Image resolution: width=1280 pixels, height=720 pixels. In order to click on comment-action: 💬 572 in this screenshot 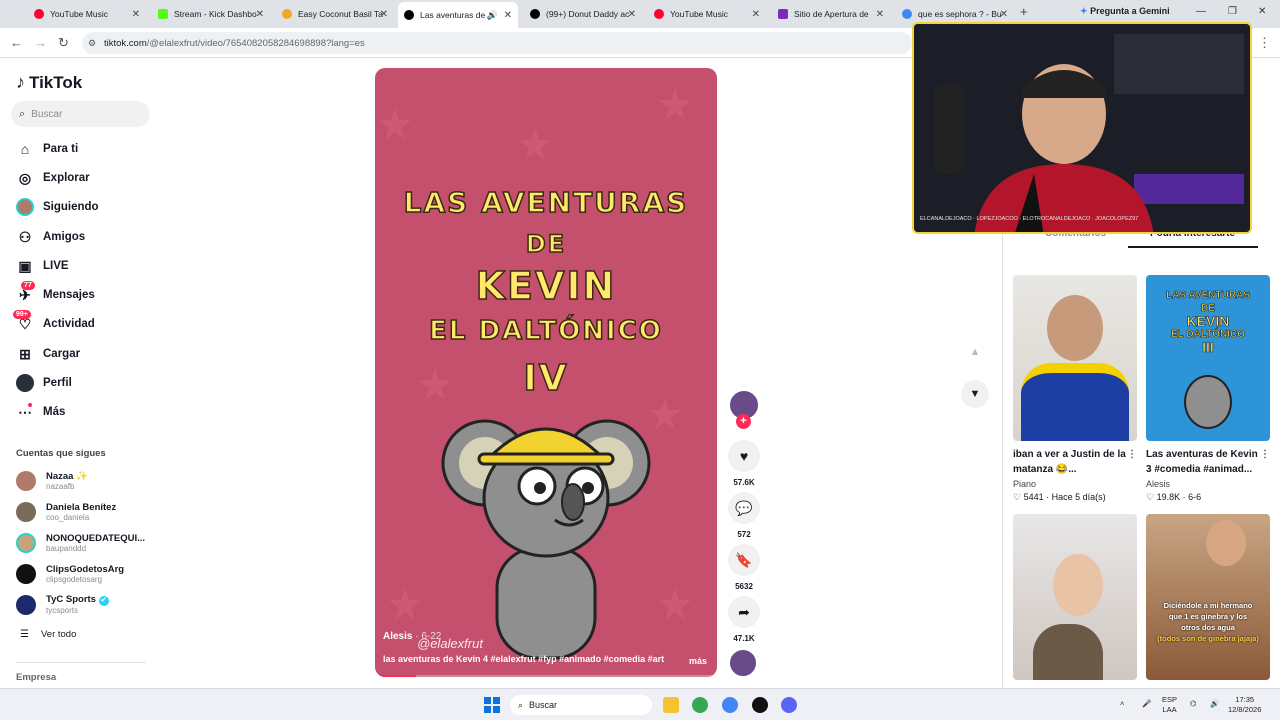, I will do `click(744, 515)`.